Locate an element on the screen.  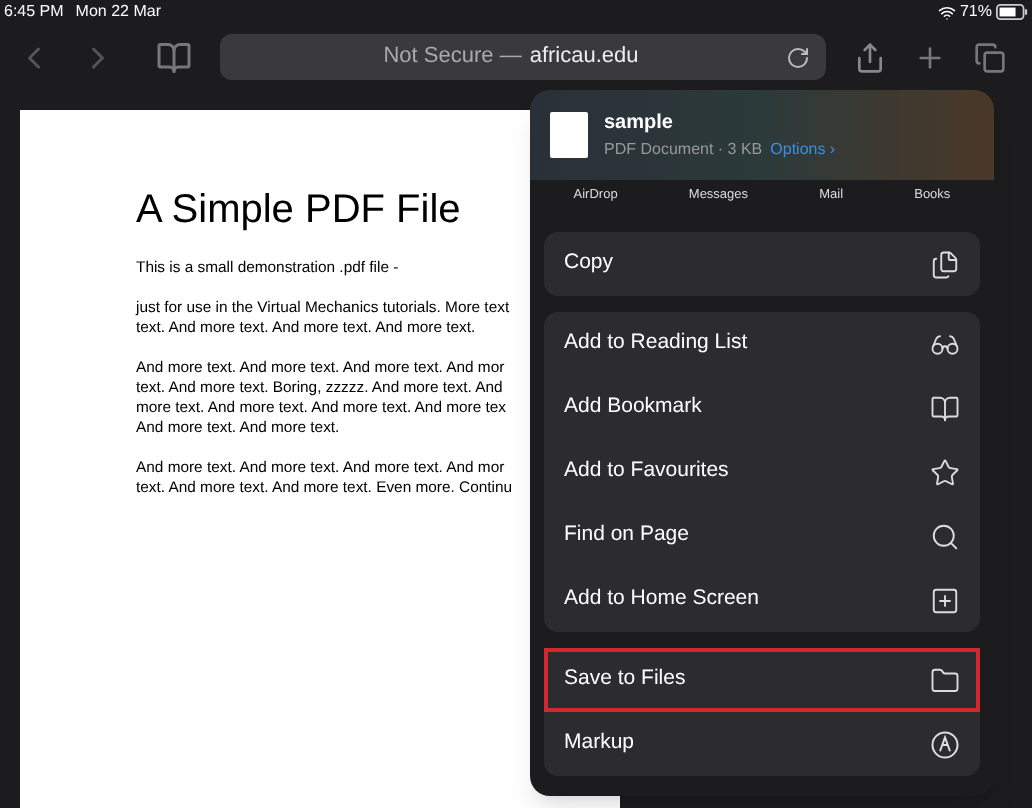
security-label: Not Secure — is located at coordinates (452, 57).